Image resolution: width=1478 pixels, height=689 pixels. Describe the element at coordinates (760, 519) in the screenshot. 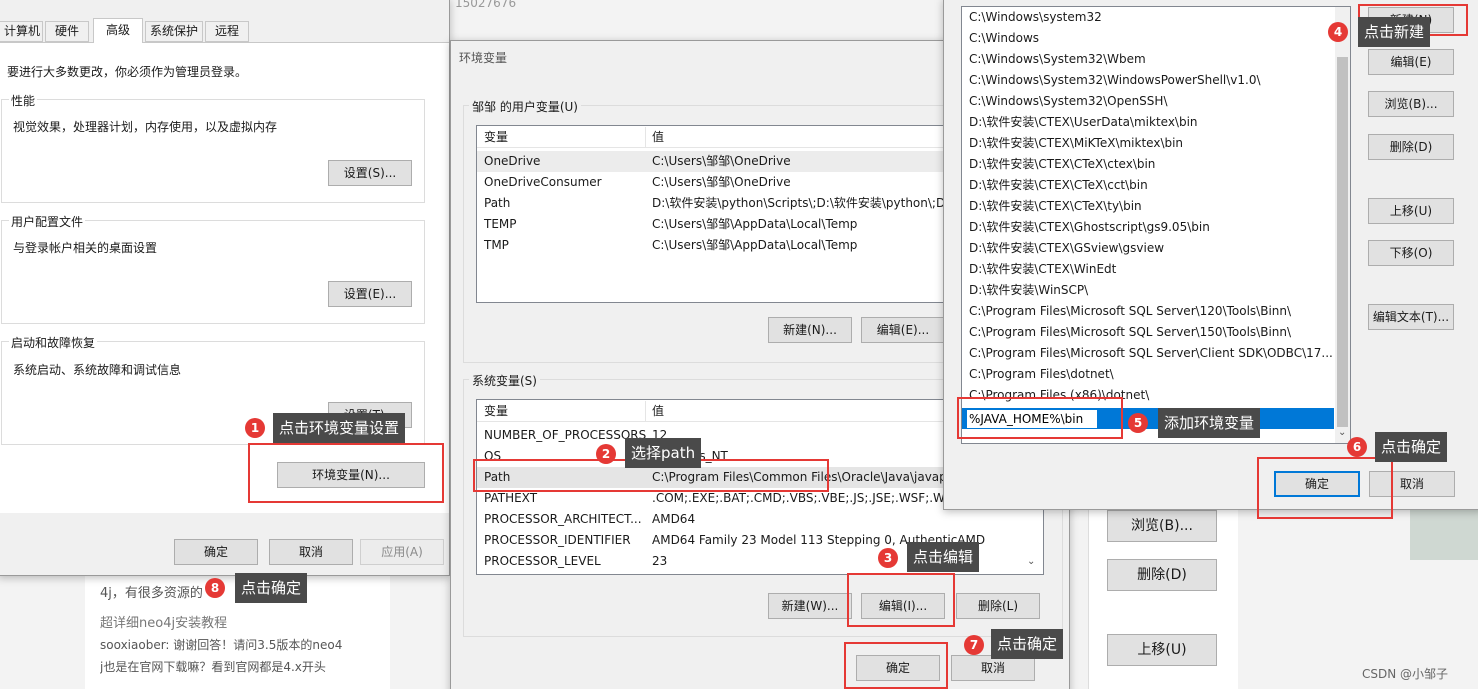

I see `table-row: PROCESSOR_ARCHITECT... AMD64` at that location.